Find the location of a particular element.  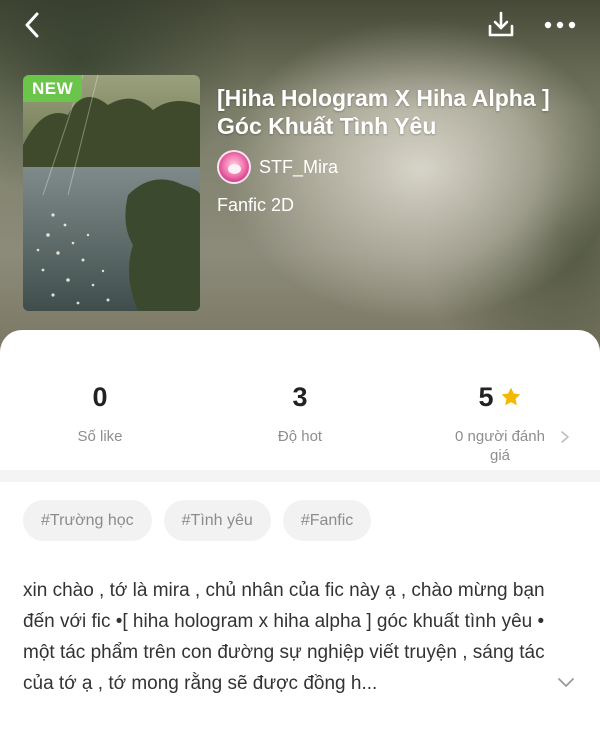

stat-likes: 0 Số like is located at coordinates (100, 413).